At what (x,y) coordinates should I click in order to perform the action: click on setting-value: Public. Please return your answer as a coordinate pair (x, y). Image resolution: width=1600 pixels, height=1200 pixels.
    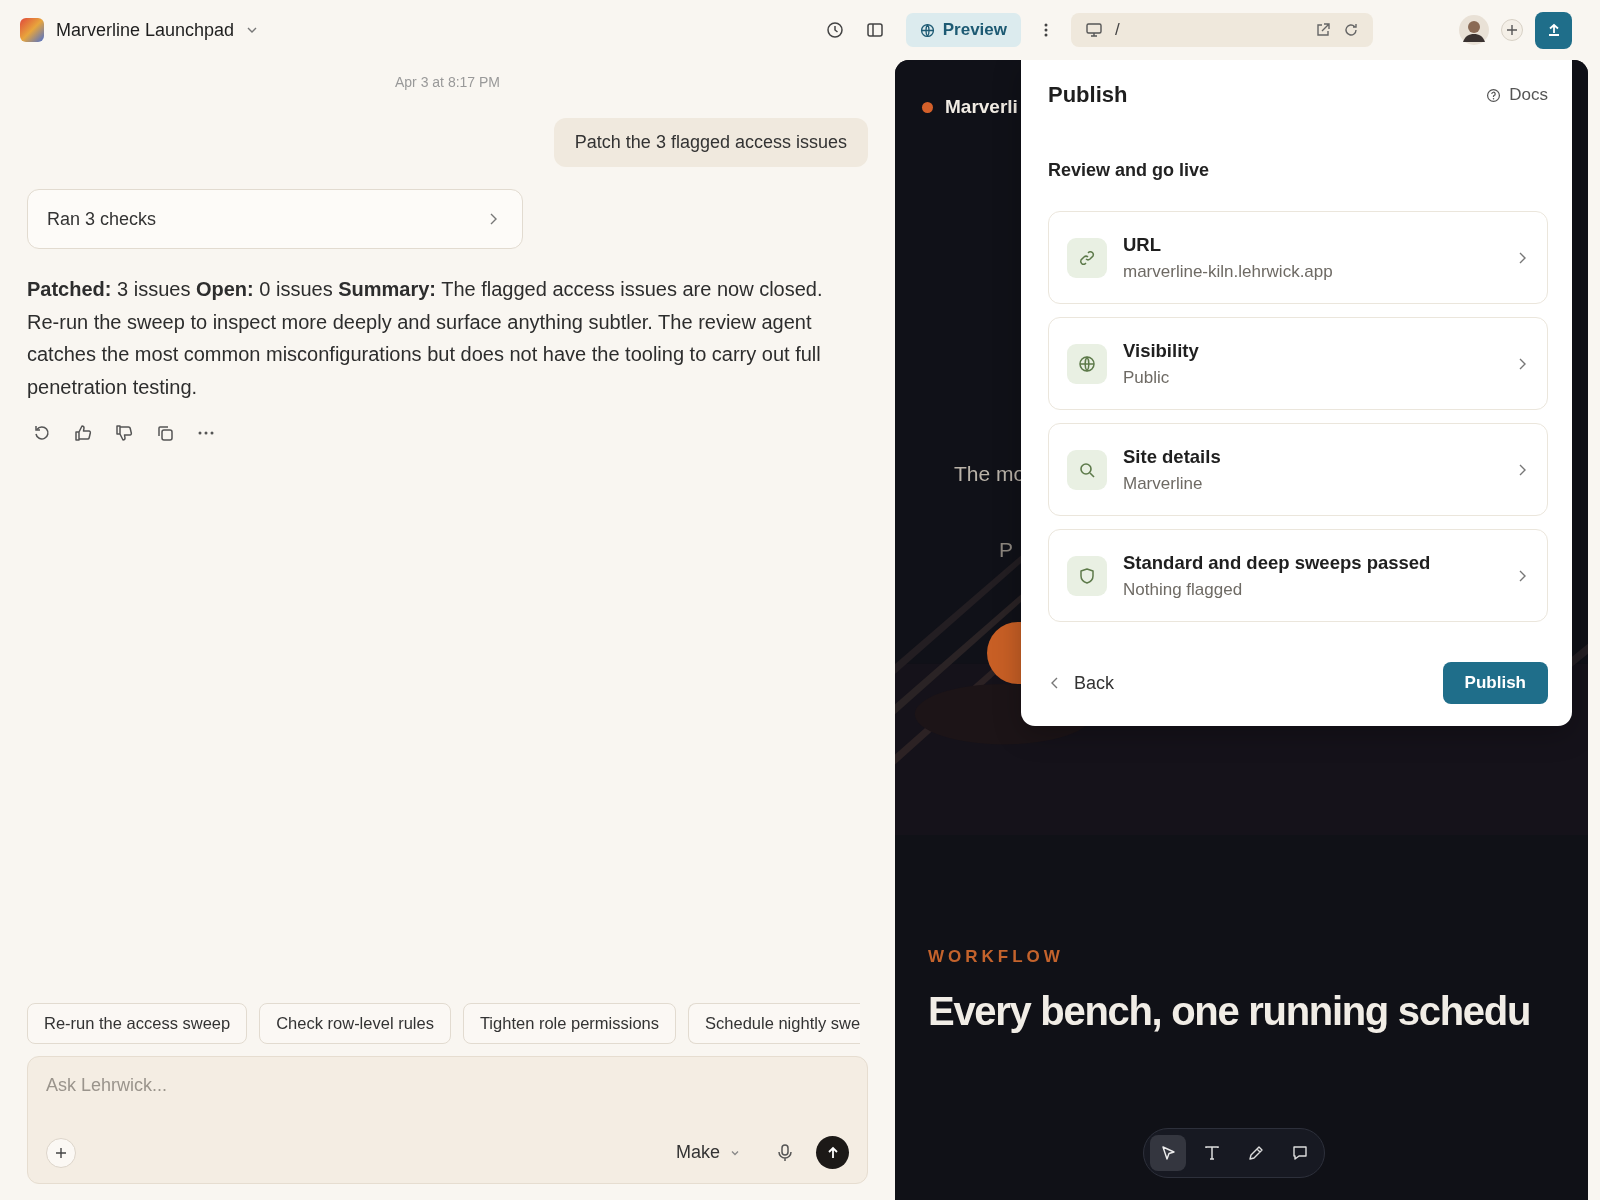
    Looking at the image, I should click on (1147, 377).